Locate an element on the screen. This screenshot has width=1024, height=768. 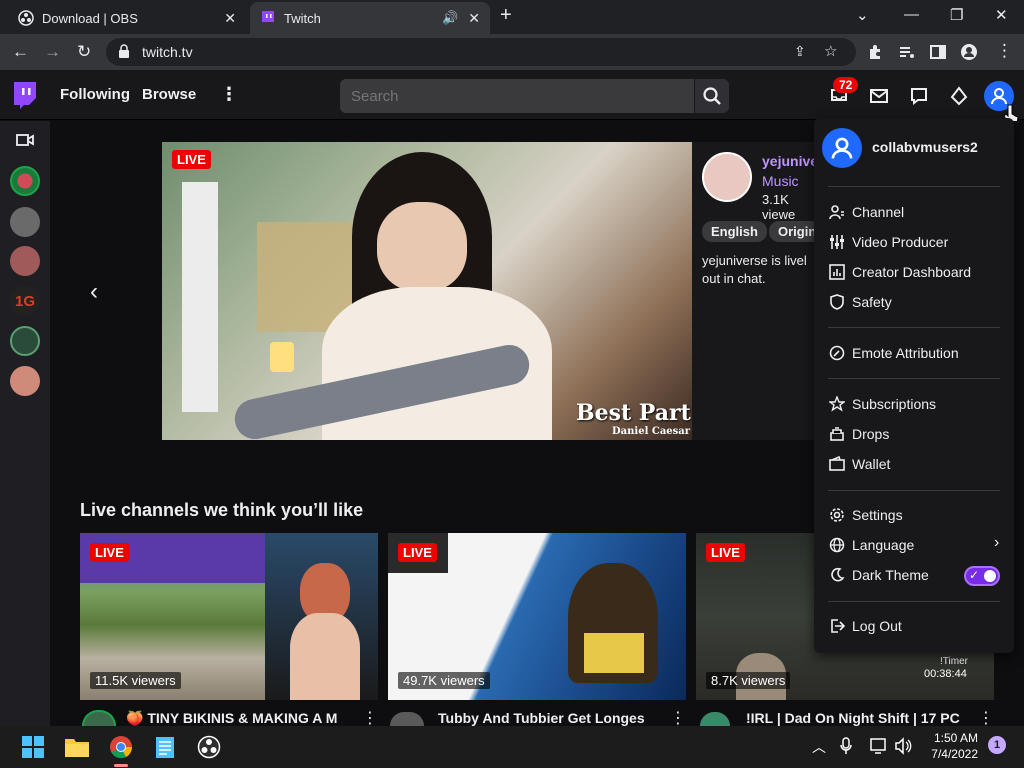
url-text: twitch.tv is located at coordinates (167, 52).